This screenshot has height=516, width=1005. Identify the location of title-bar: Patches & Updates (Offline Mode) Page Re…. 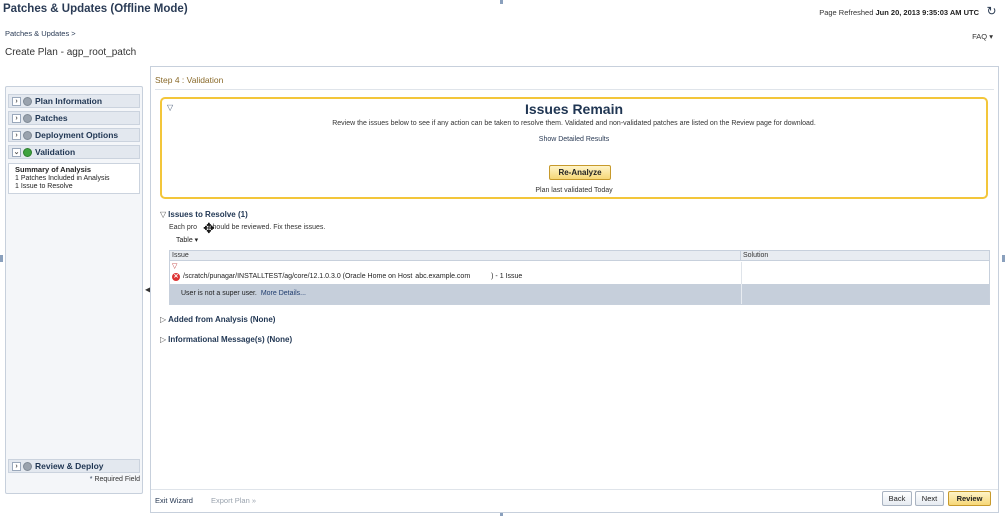
(502, 12).